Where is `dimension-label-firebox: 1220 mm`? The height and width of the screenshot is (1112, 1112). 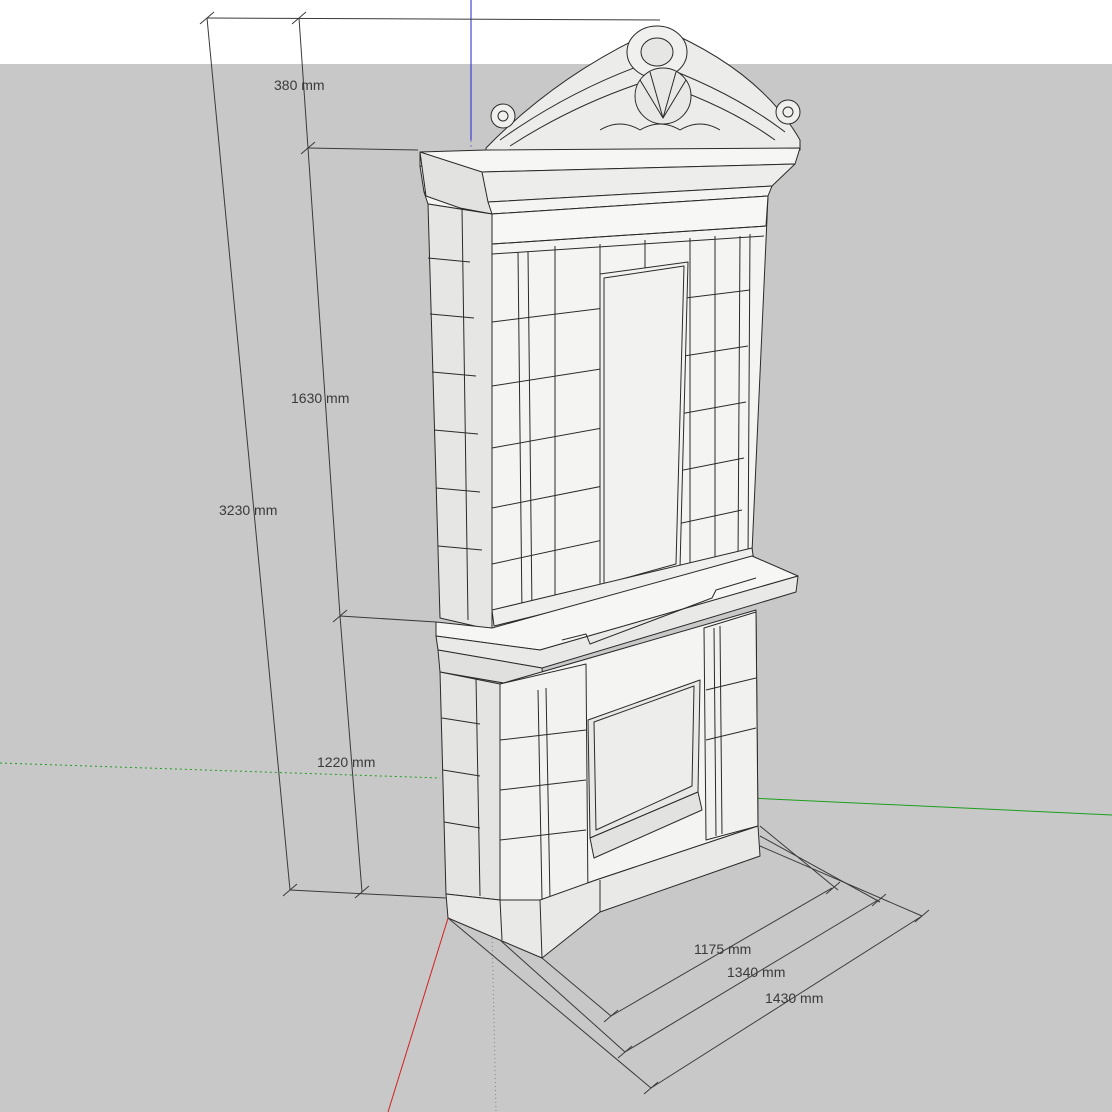
dimension-label-firebox: 1220 mm is located at coordinates (346, 762).